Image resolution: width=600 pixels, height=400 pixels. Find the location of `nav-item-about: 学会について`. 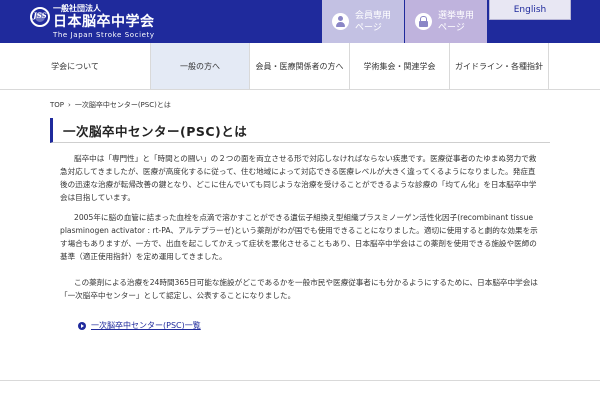

nav-item-about: 学会について is located at coordinates (75, 66).